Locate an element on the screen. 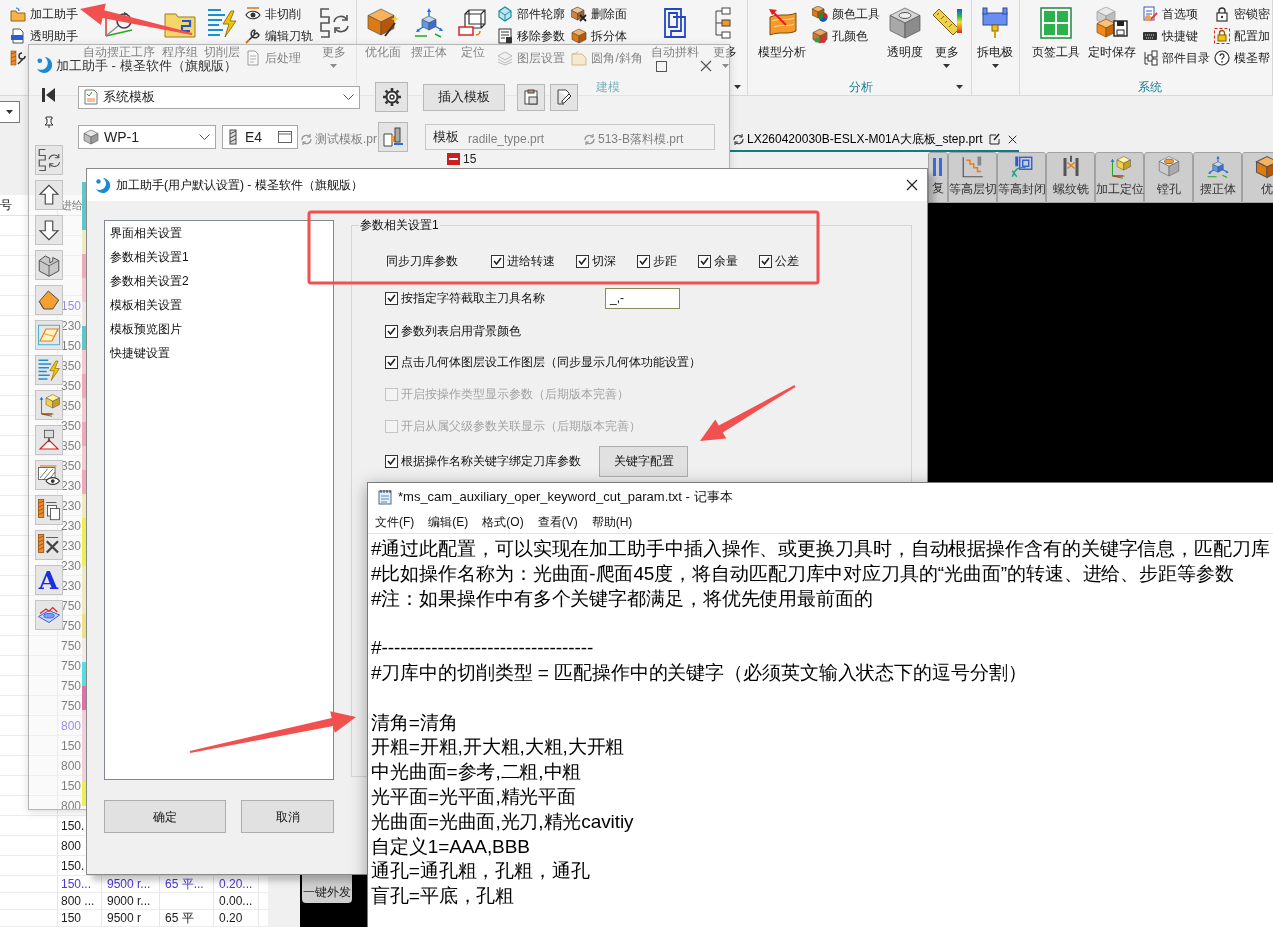 Image resolution: width=1273 pixels, height=927 pixels. dropdown is located at coordinates (10, 112).